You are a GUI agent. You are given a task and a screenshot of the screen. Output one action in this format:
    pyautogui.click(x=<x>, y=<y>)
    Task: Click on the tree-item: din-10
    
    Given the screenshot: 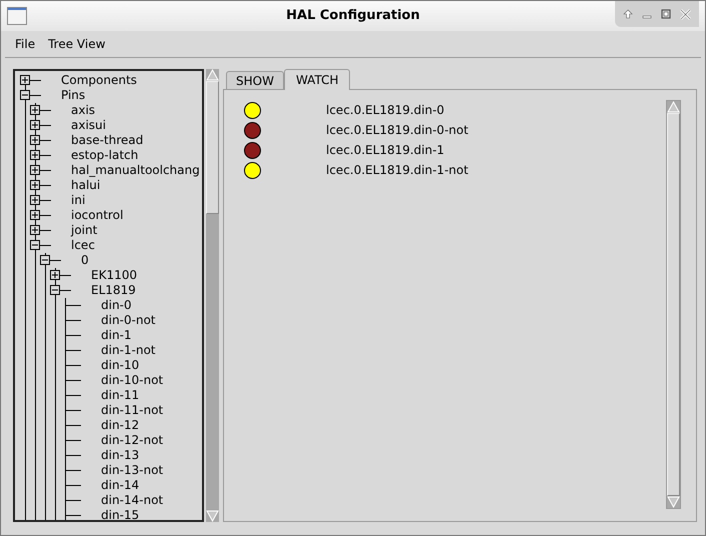 What is the action you would take?
    pyautogui.click(x=120, y=365)
    